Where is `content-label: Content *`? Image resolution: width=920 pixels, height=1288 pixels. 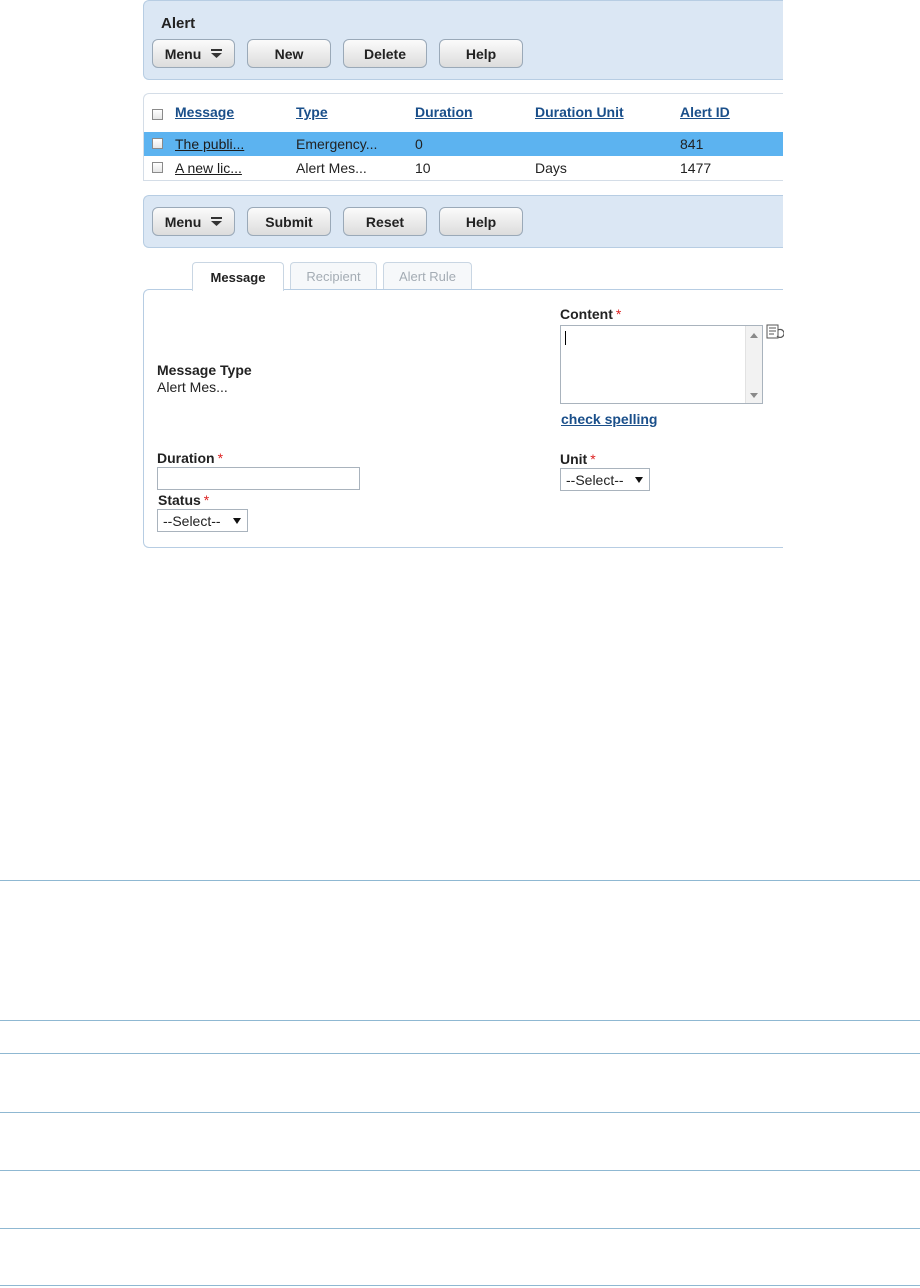
content-label: Content * is located at coordinates (590, 314).